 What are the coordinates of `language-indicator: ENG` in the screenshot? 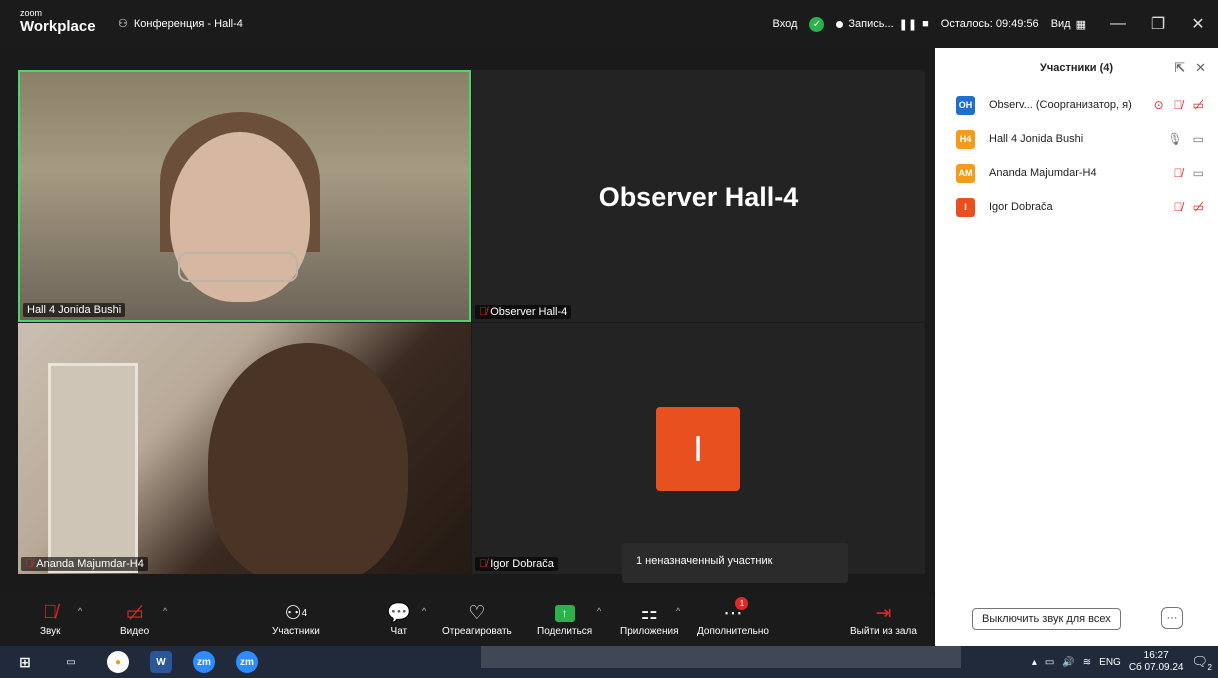 It's located at (1110, 662).